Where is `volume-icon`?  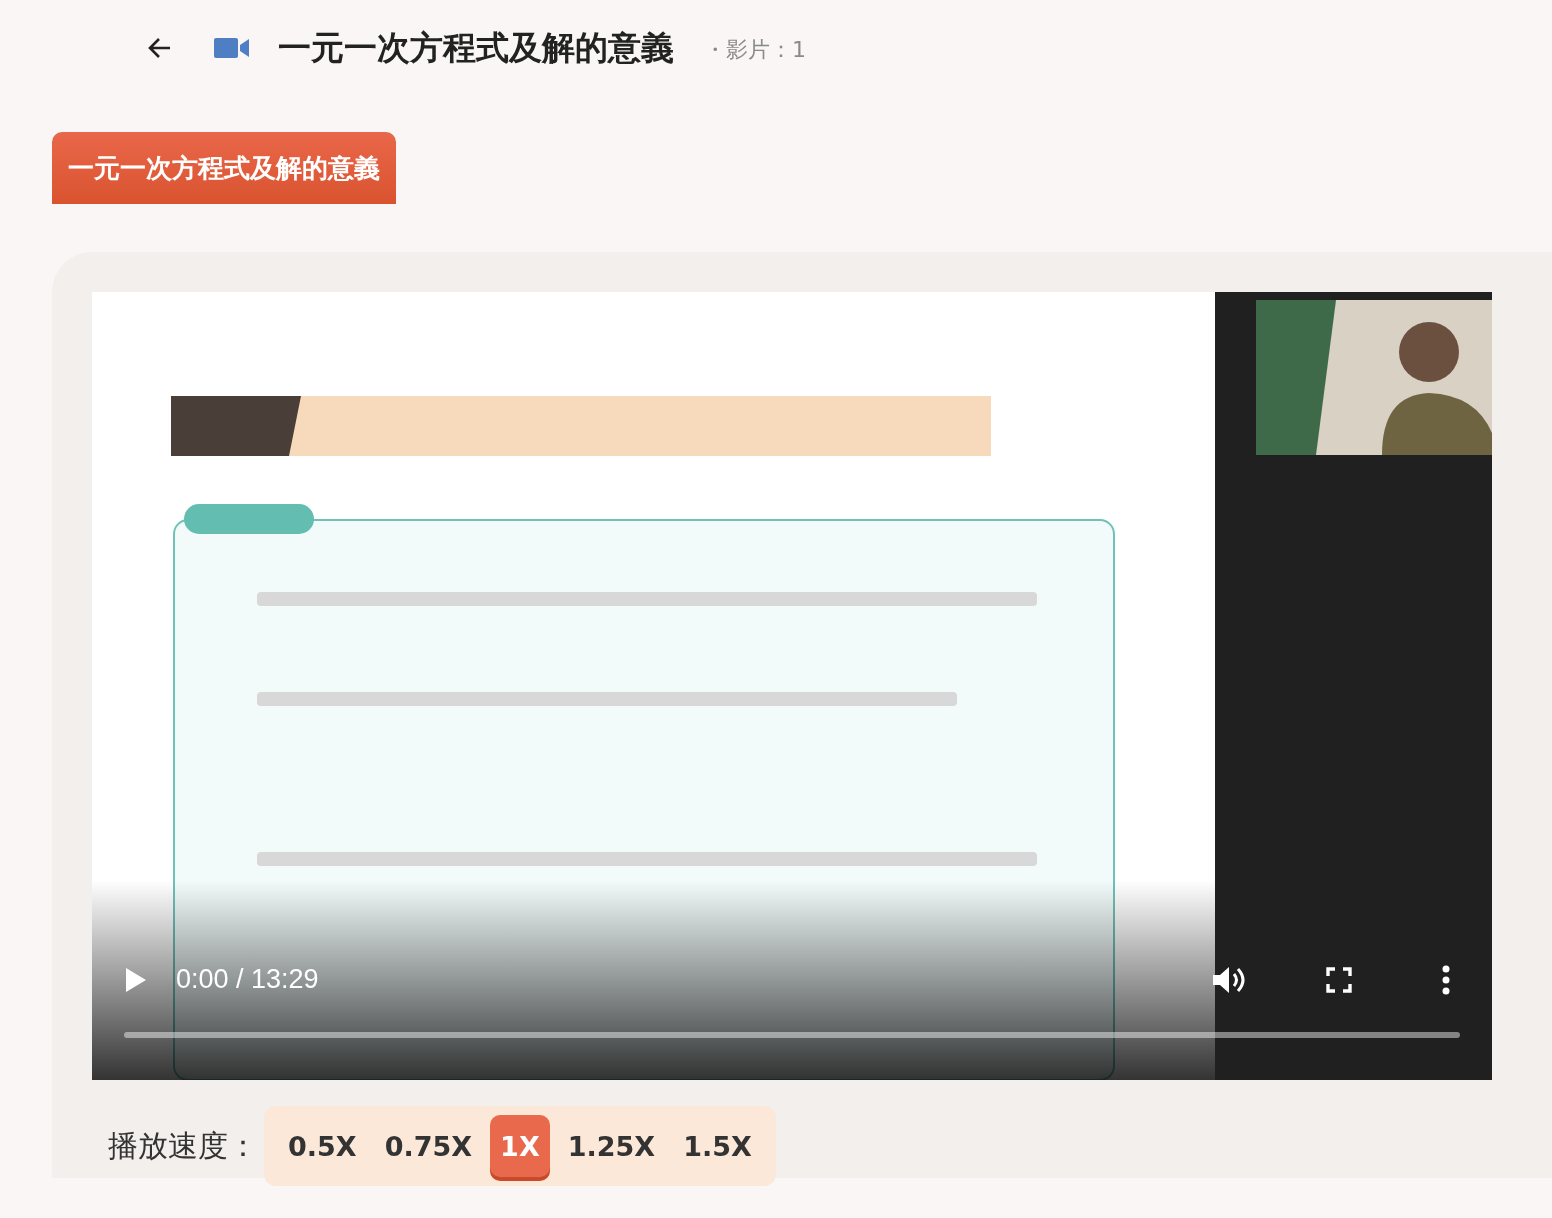 volume-icon is located at coordinates (1229, 979).